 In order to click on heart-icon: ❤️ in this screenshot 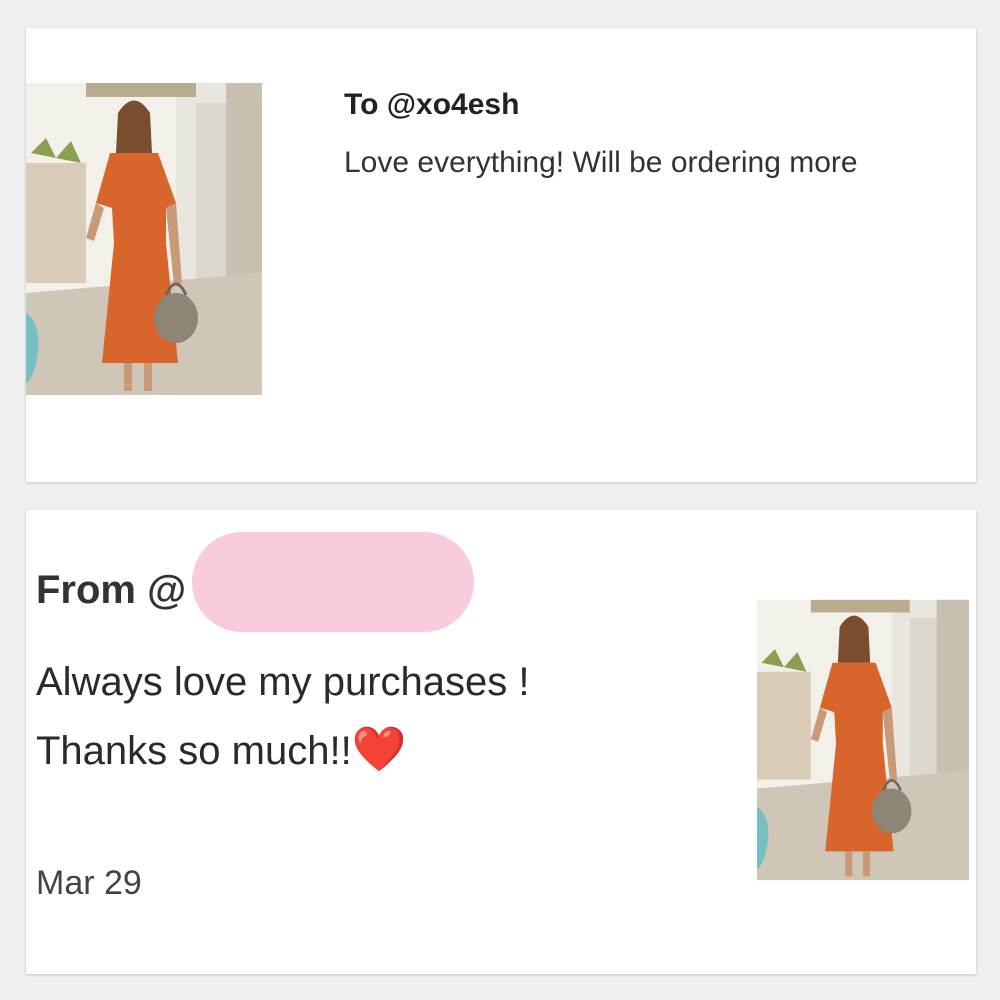, I will do `click(379, 749)`.